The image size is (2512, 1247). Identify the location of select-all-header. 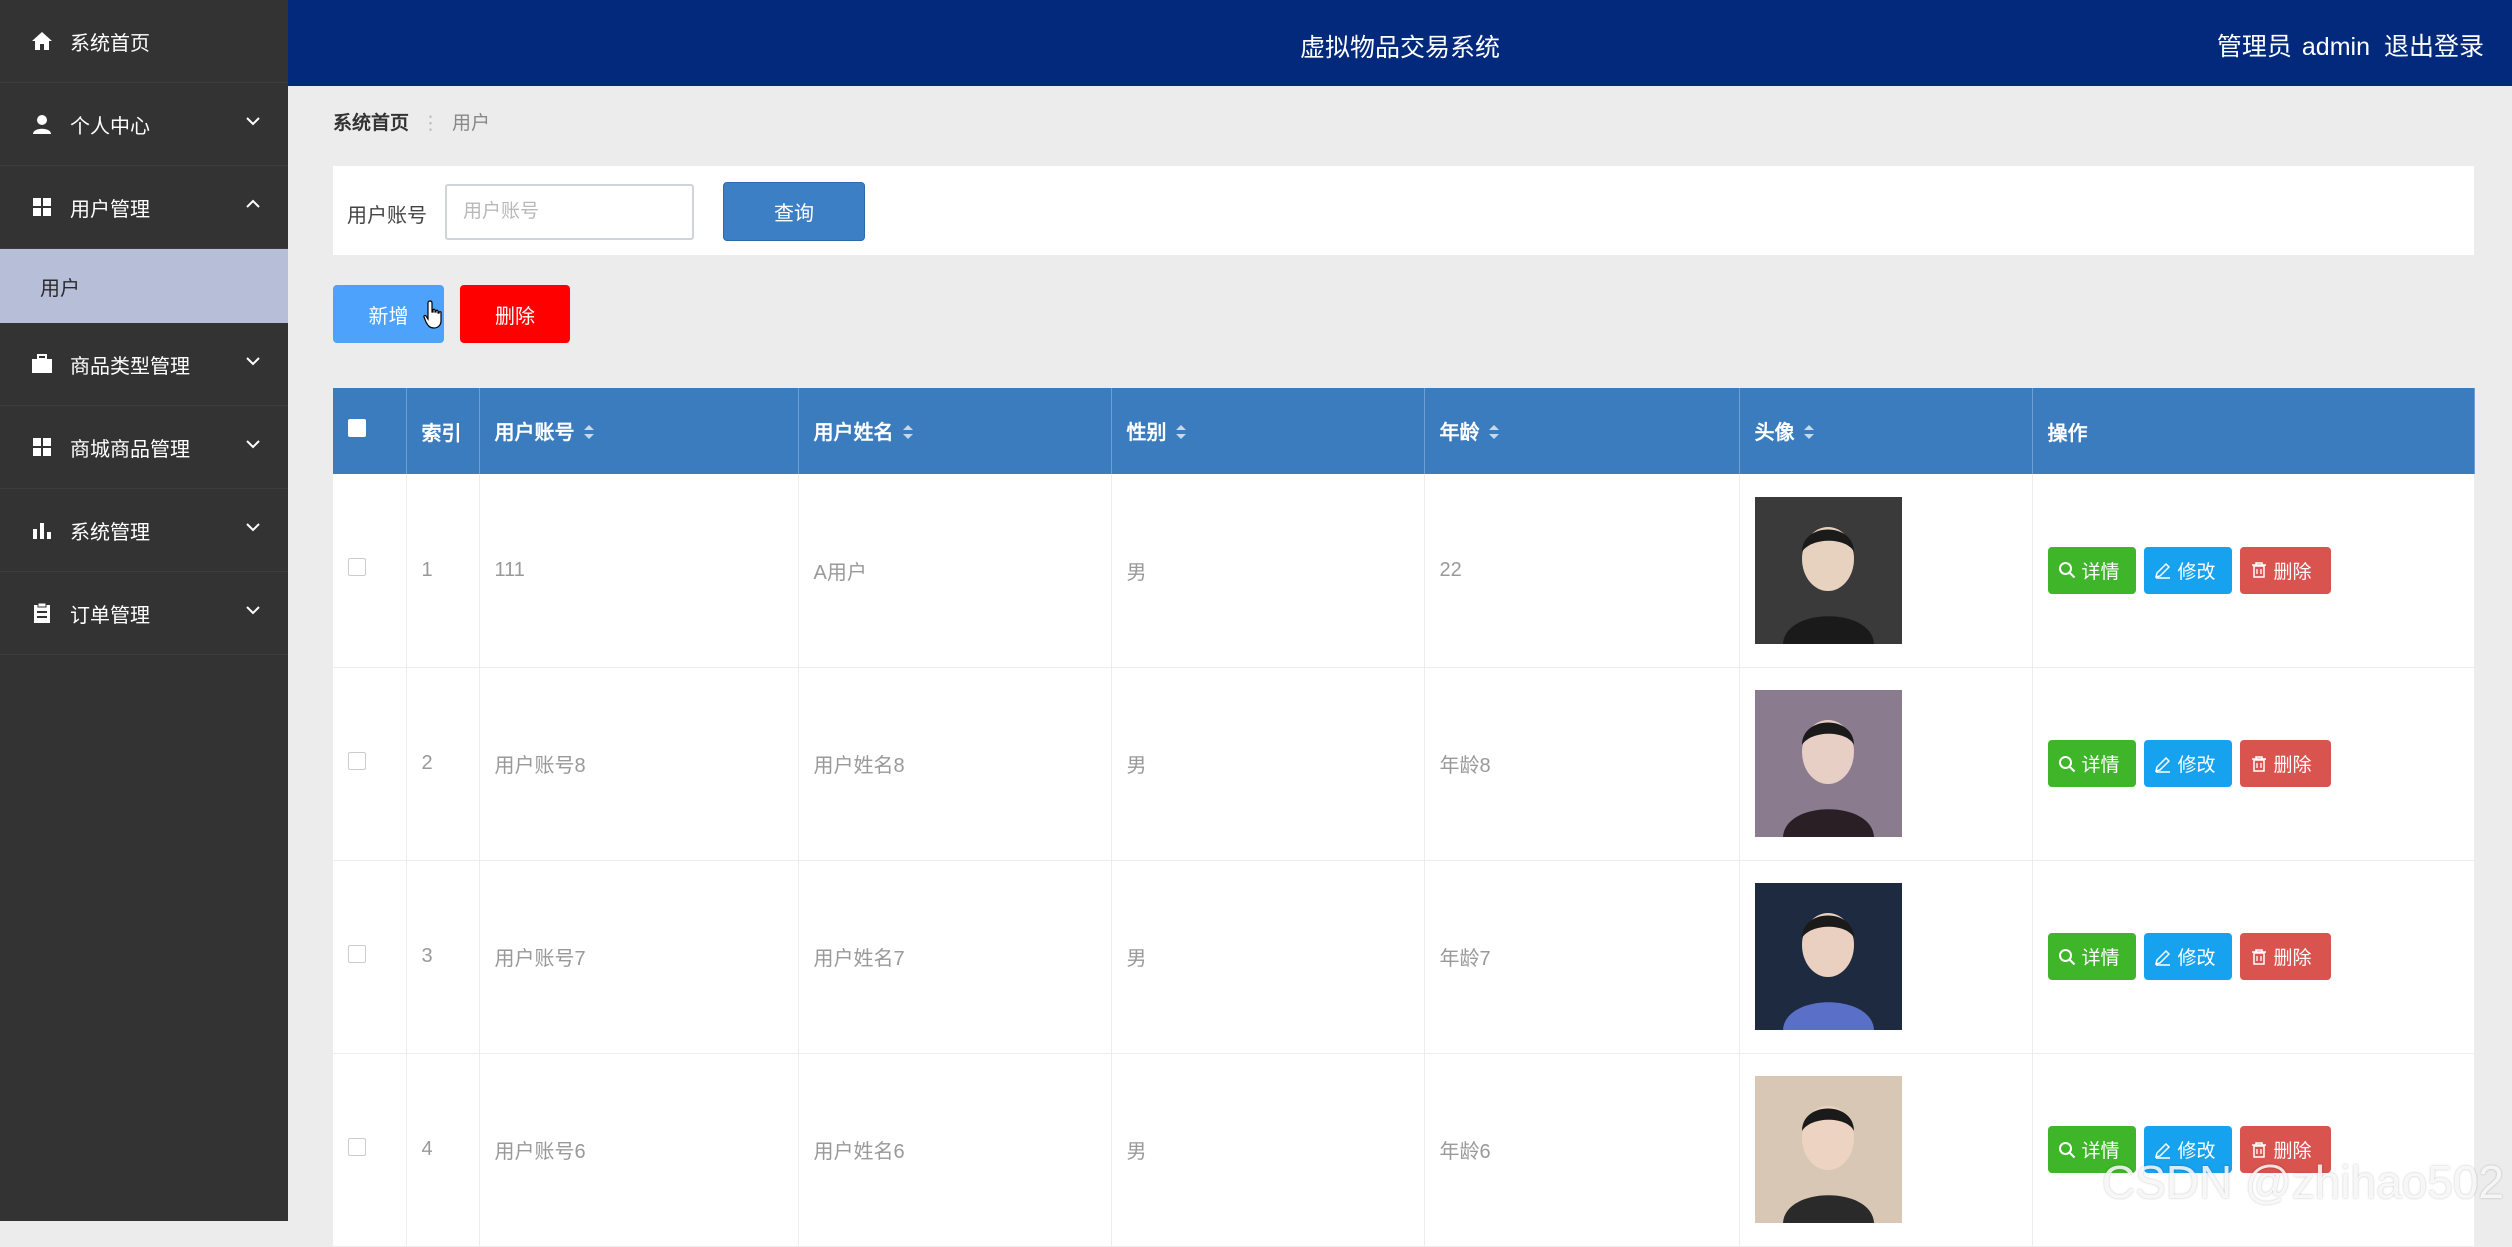
(369, 431).